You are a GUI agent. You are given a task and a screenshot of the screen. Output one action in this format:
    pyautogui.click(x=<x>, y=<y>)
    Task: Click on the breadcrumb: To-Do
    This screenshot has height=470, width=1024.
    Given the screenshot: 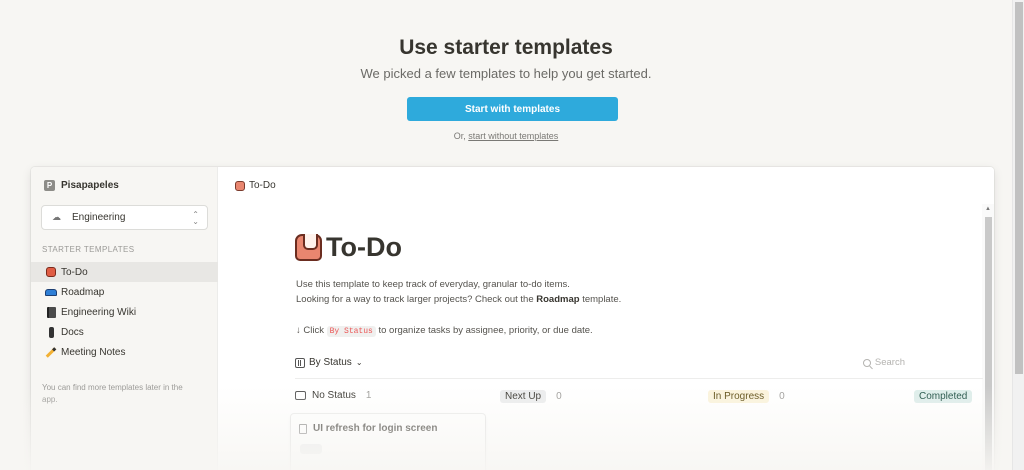 What is the action you would take?
    pyautogui.click(x=255, y=185)
    